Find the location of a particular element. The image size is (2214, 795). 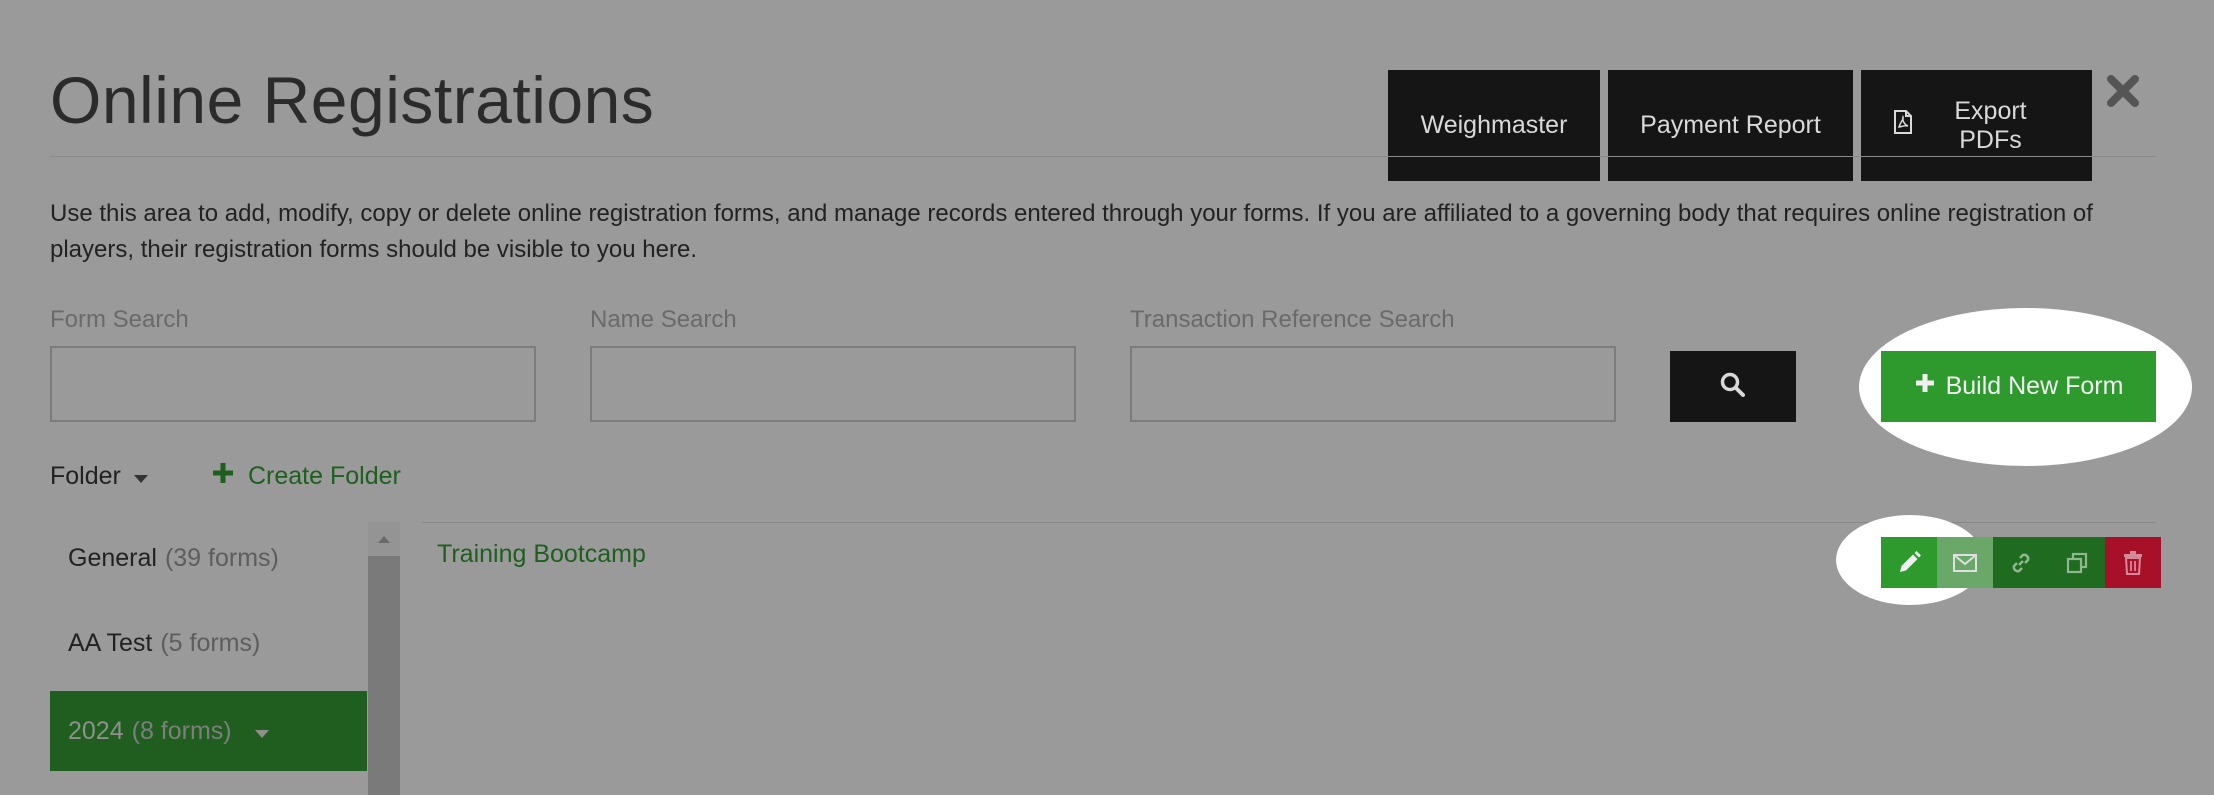

scrollbar-thumb is located at coordinates (384, 675).